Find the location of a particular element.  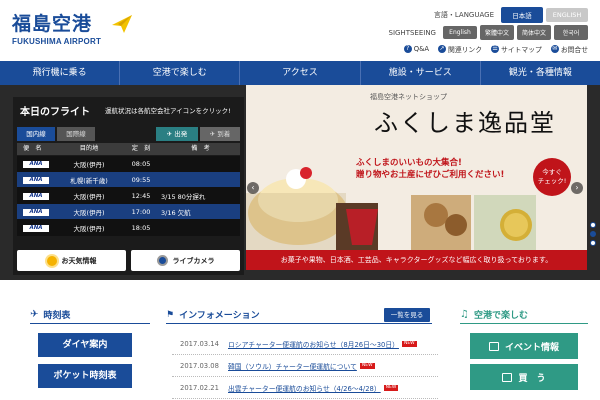

news-link: 出雲チャーター便運航のお知らせ（4/26〜4/28） is located at coordinates (304, 388).